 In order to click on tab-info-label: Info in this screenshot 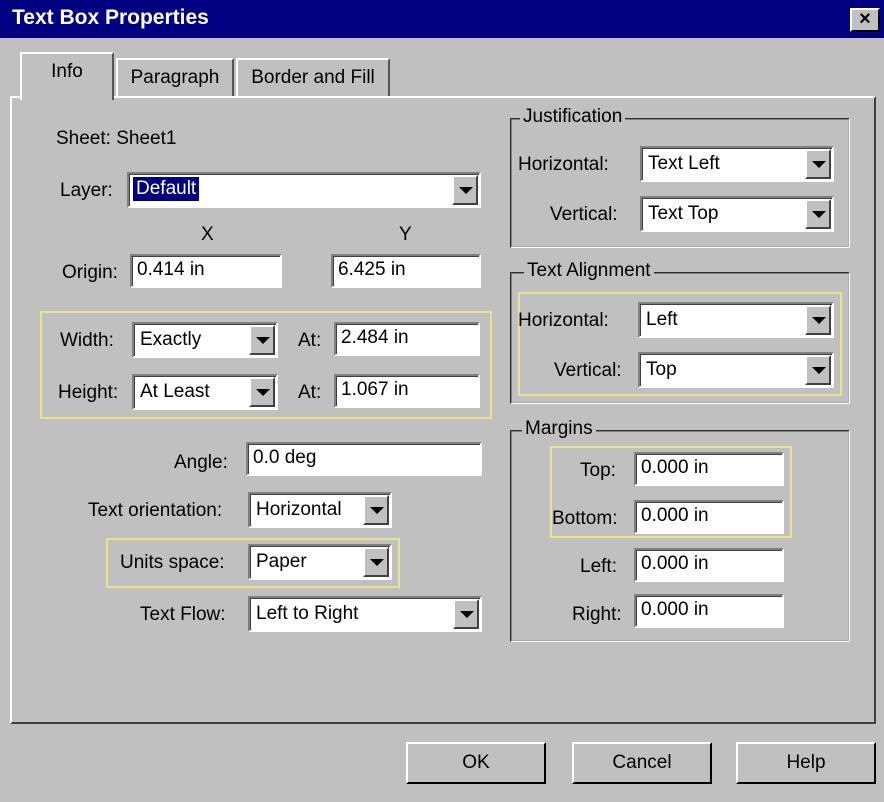, I will do `click(67, 71)`.